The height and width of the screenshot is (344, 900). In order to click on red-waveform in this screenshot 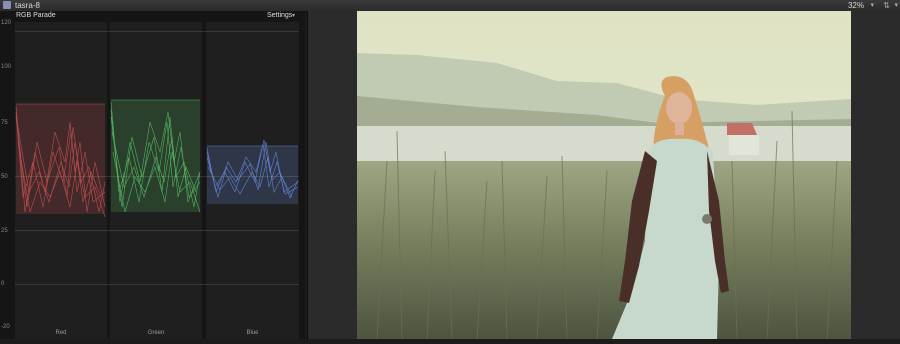, I will do `click(60, 160)`.